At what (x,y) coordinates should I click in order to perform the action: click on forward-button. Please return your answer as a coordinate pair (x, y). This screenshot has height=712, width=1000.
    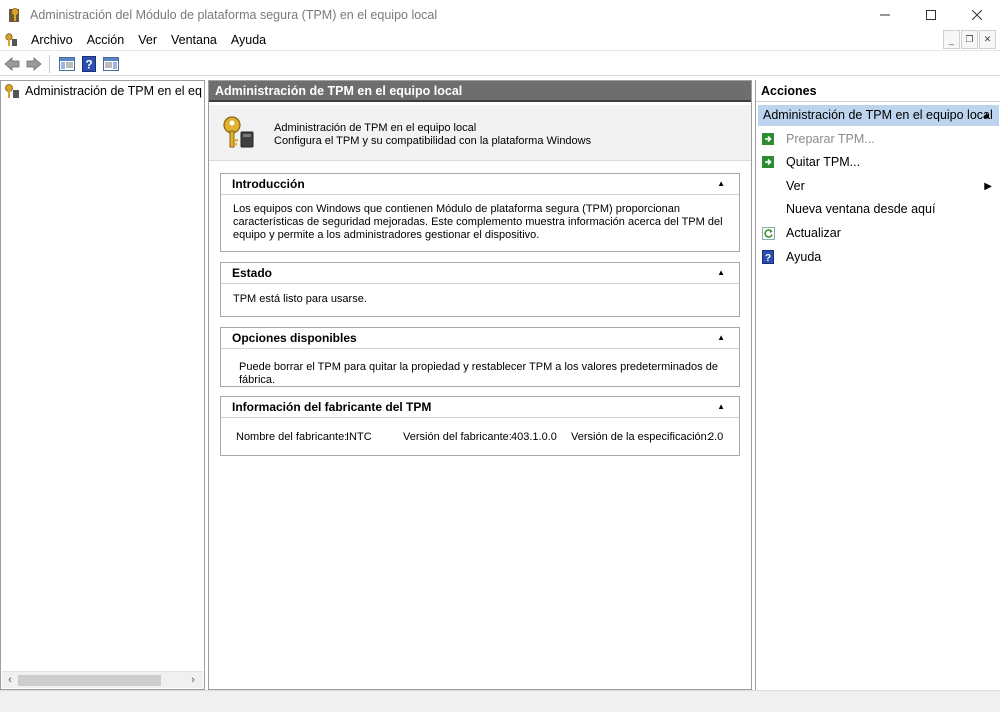
    Looking at the image, I should click on (34, 64).